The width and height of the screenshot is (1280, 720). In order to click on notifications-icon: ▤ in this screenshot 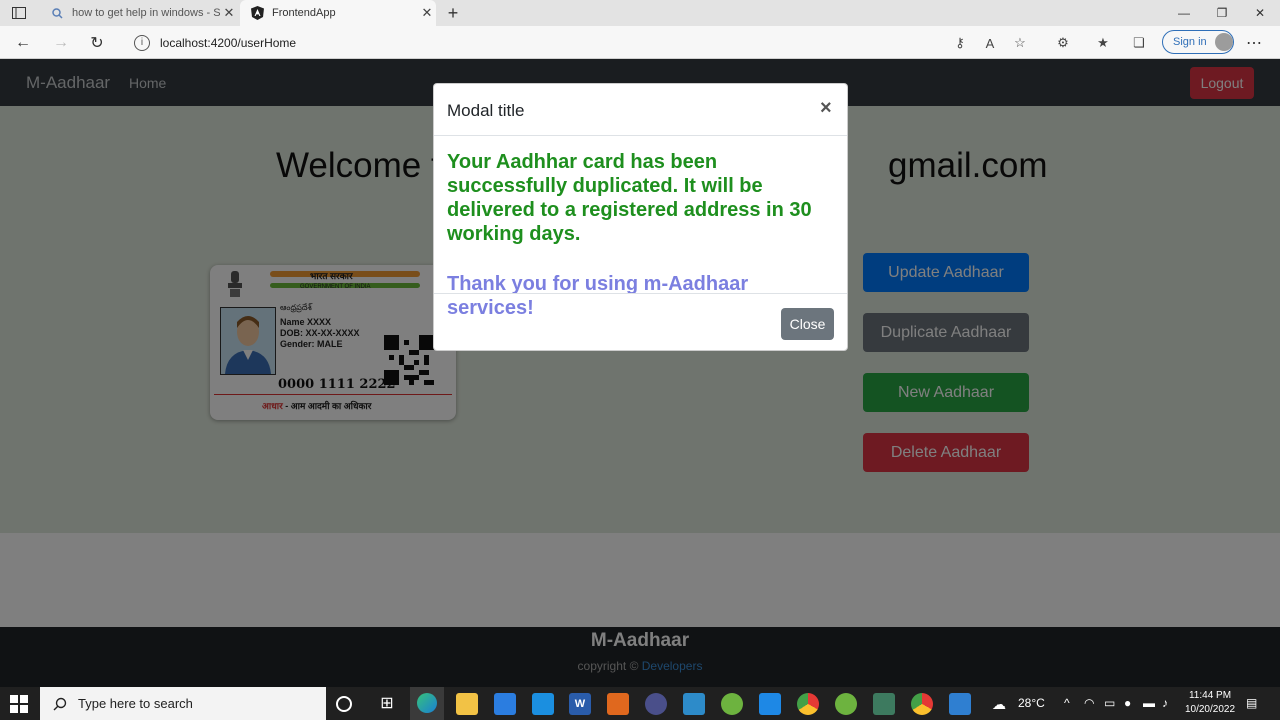, I will do `click(1251, 703)`.